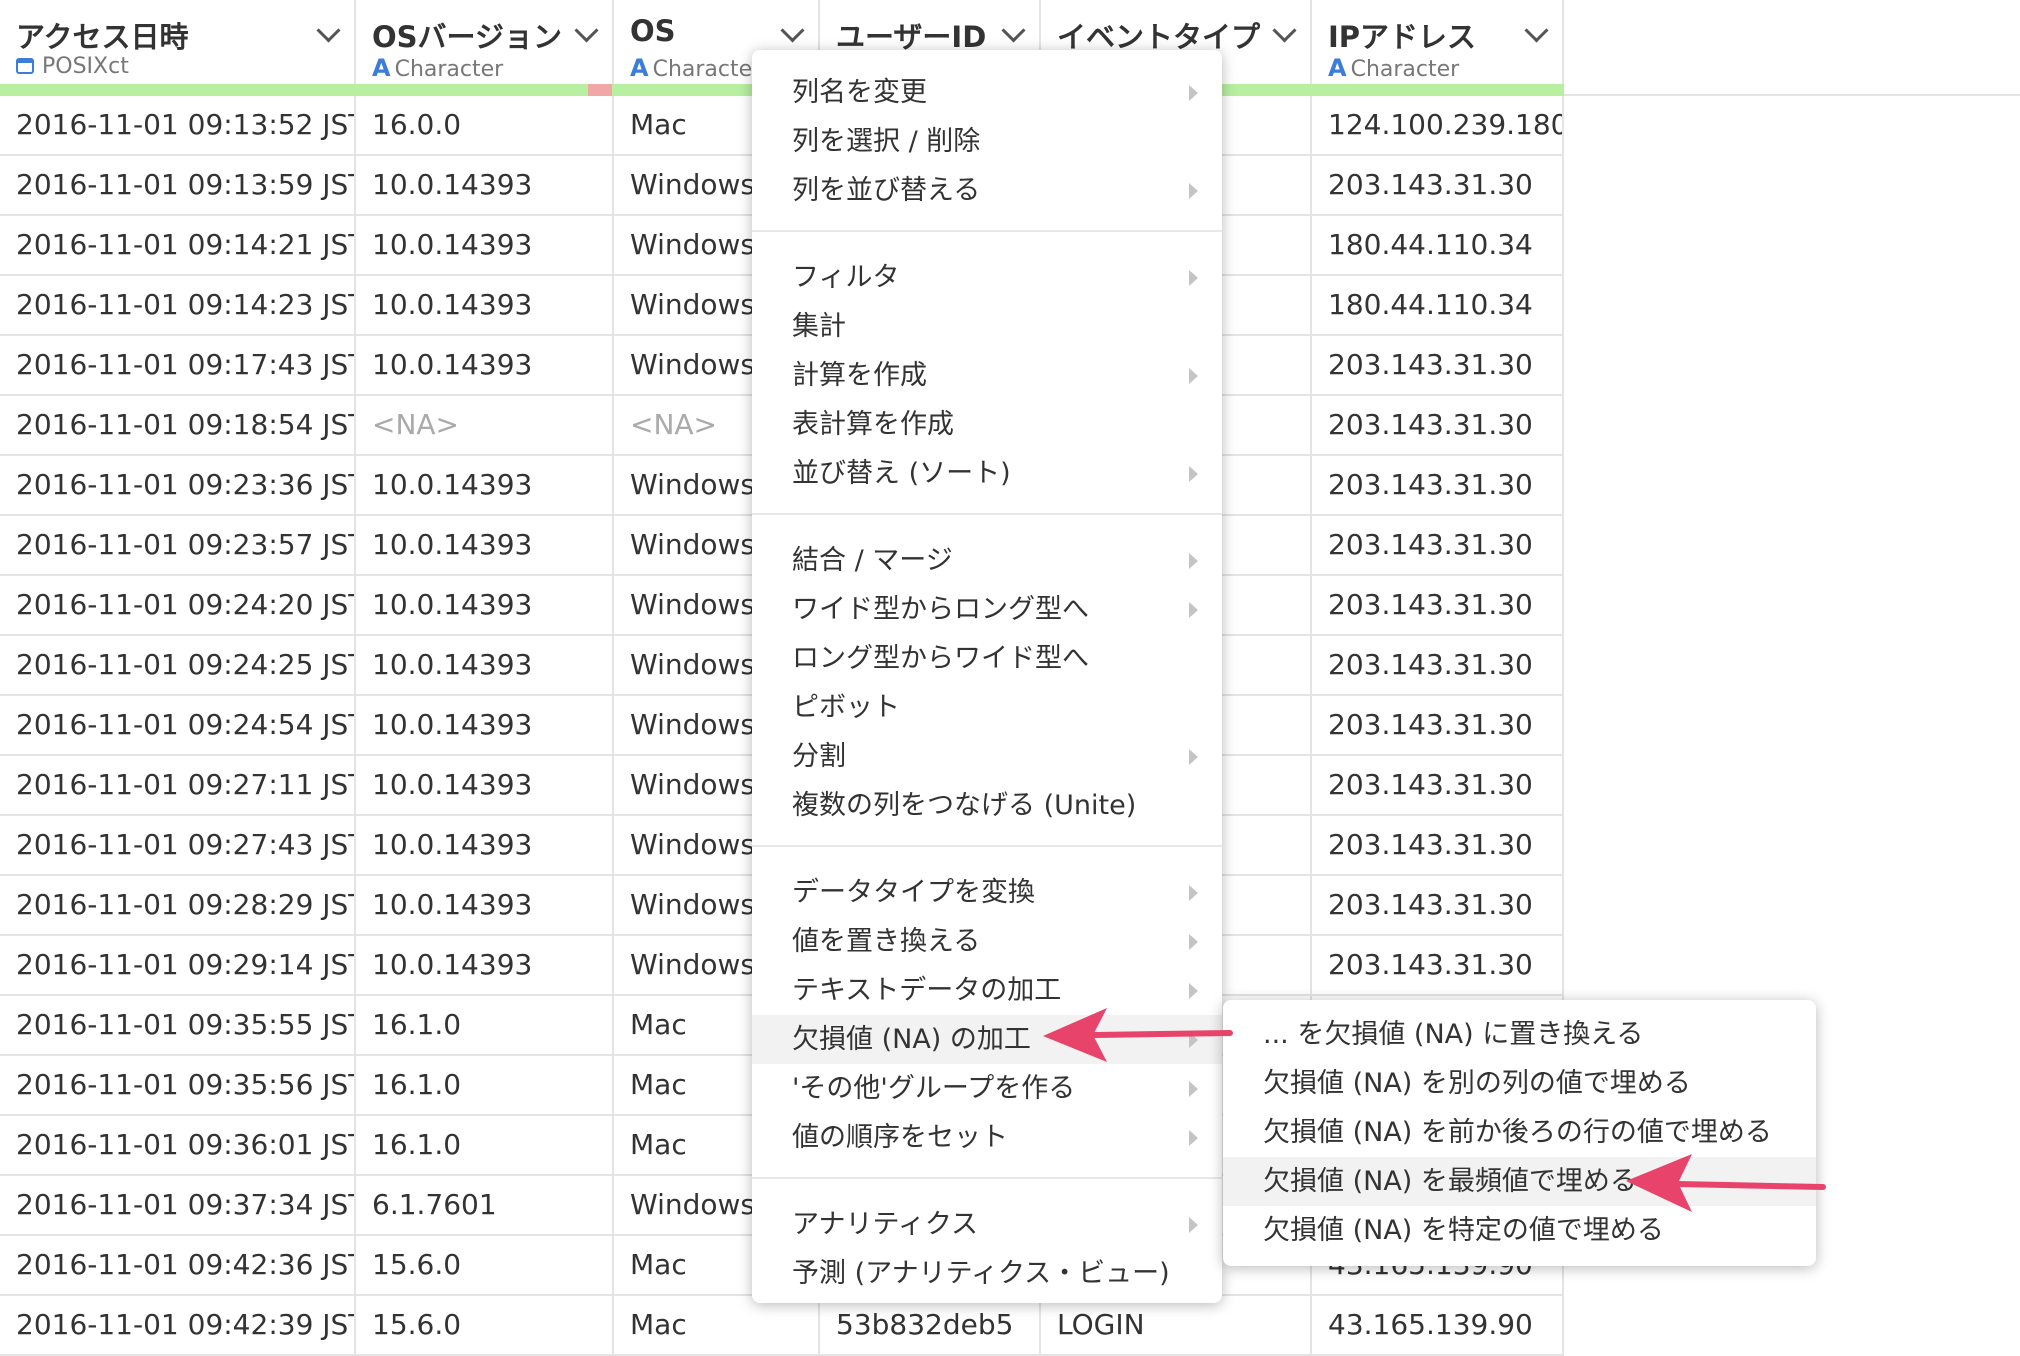  I want to click on menu-item: フィルタ, so click(987, 277).